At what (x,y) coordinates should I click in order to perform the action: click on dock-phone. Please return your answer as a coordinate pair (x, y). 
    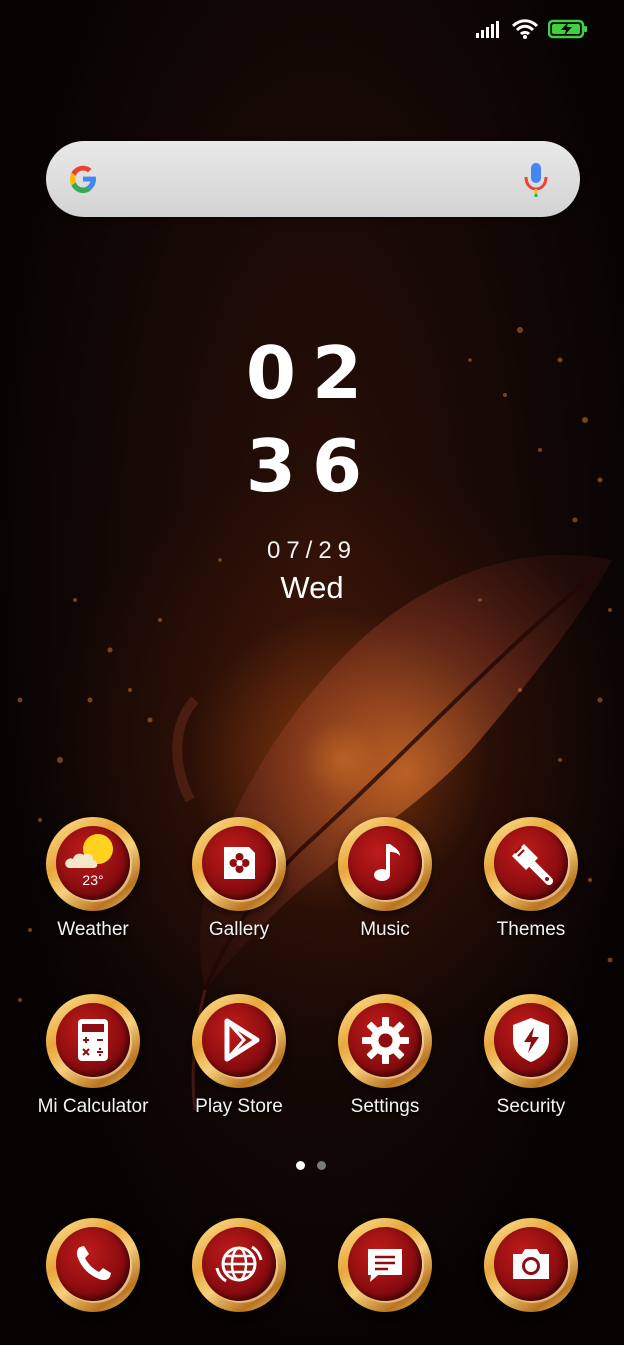
    Looking at the image, I should click on (93, 1265).